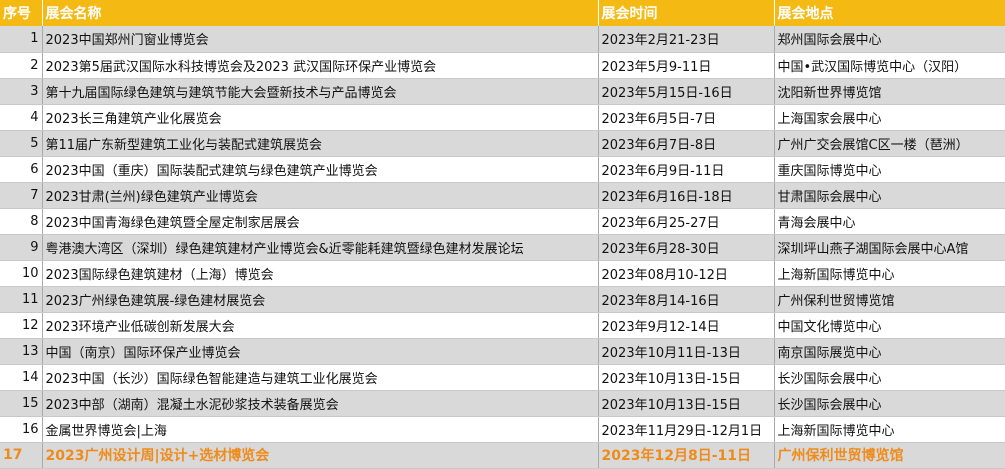 The image size is (1005, 469). Describe the element at coordinates (686, 39) in the screenshot. I see `cell-time: 2023年2月21-23日` at that location.